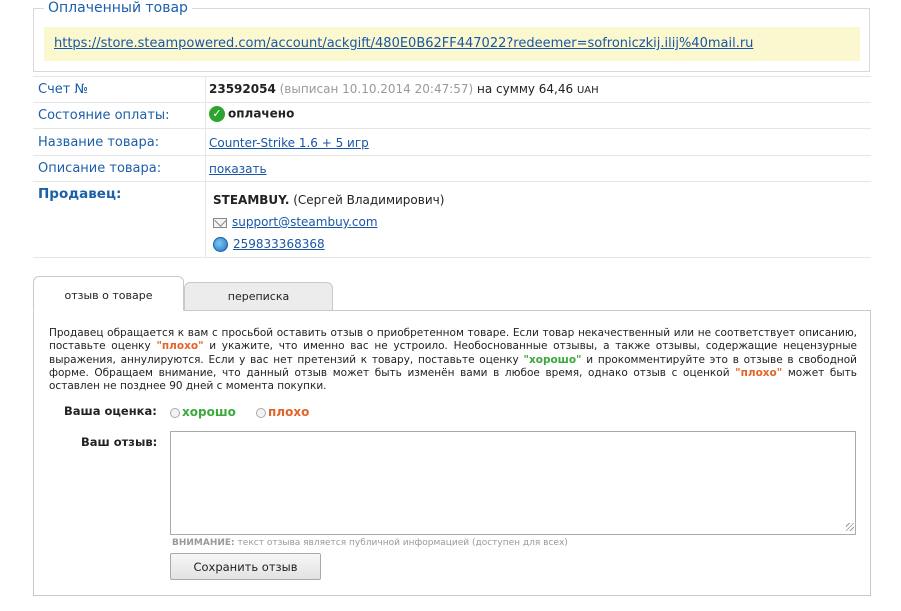  I want to click on rating-bad-label: плохо, so click(289, 412).